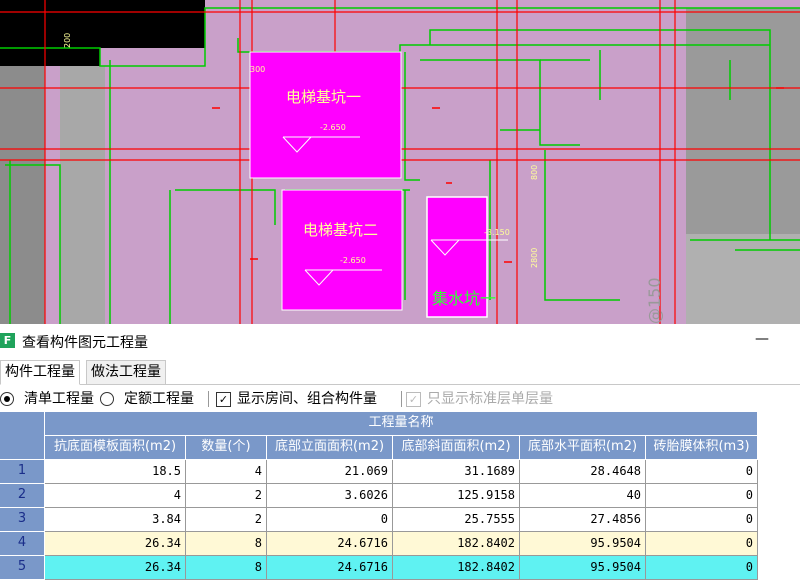 This screenshot has height=581, width=800. I want to click on checkbox-show-room-label: 显示房间、组合构件量, so click(307, 399).